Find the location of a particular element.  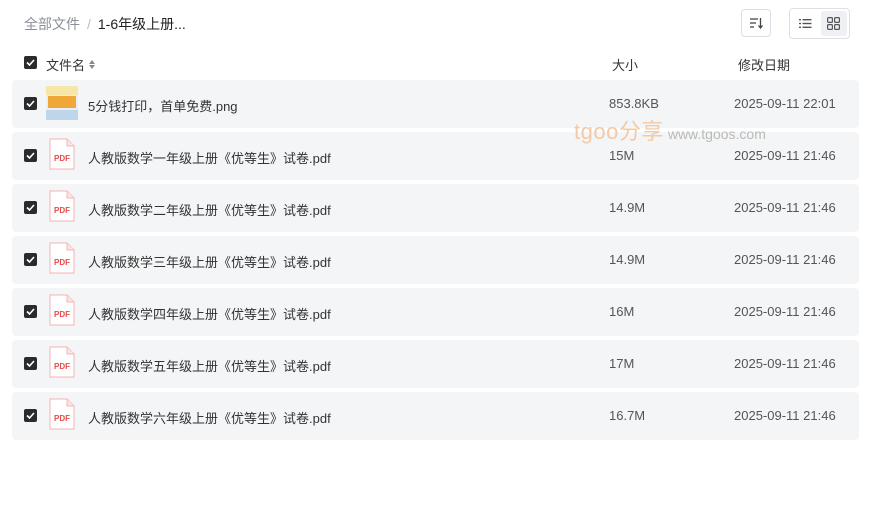

file-row: 5分钱打印，首单免费.png 853.8KB 2025-09-11 22:01 is located at coordinates (435, 104).